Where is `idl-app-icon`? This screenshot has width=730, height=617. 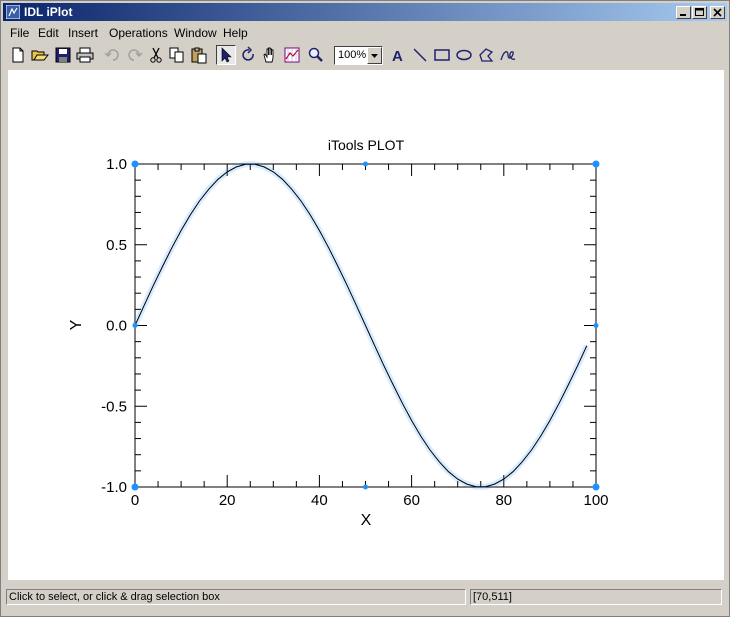
idl-app-icon is located at coordinates (13, 12).